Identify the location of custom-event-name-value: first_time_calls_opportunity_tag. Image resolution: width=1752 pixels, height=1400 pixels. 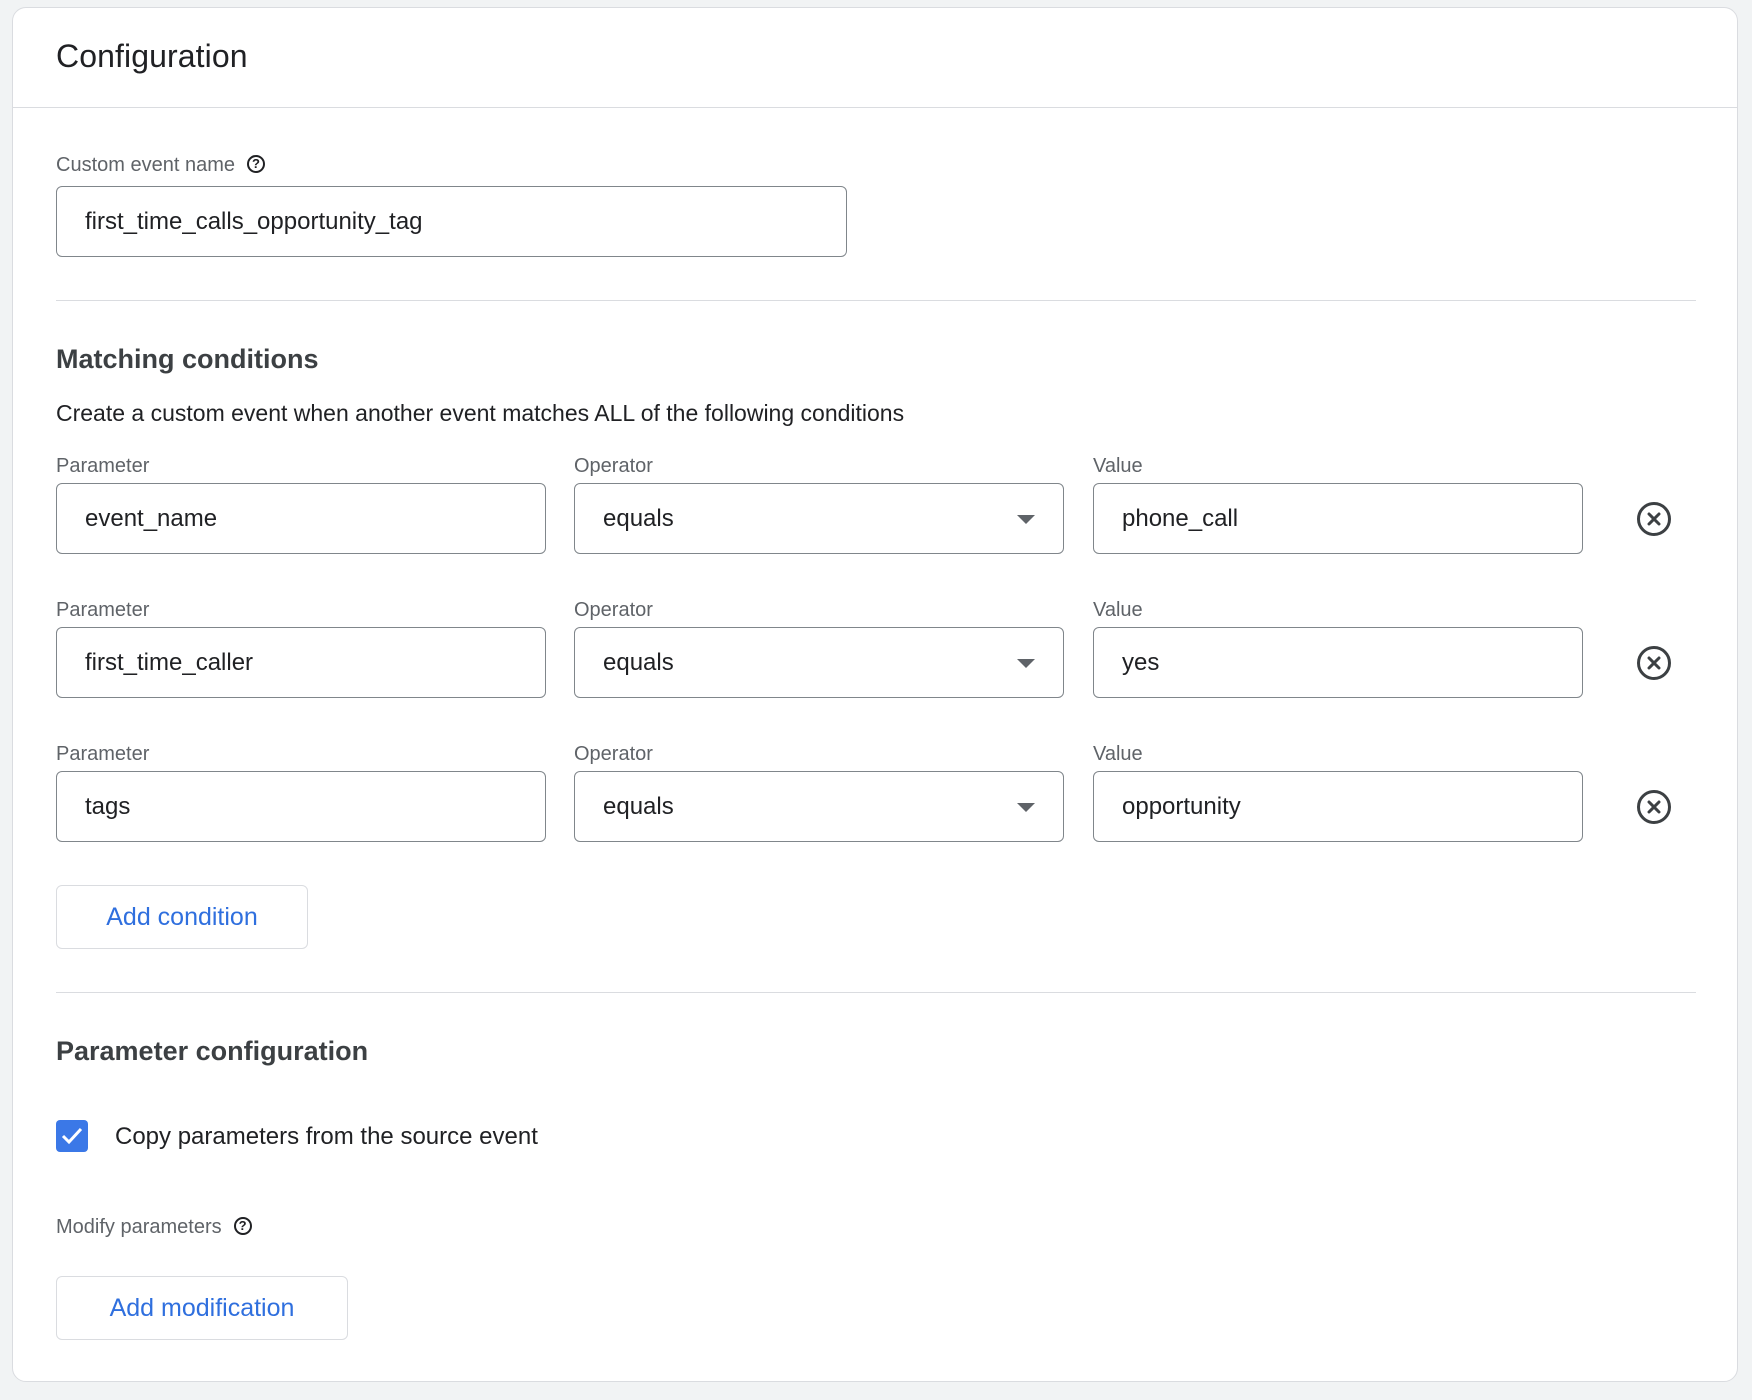
(254, 221).